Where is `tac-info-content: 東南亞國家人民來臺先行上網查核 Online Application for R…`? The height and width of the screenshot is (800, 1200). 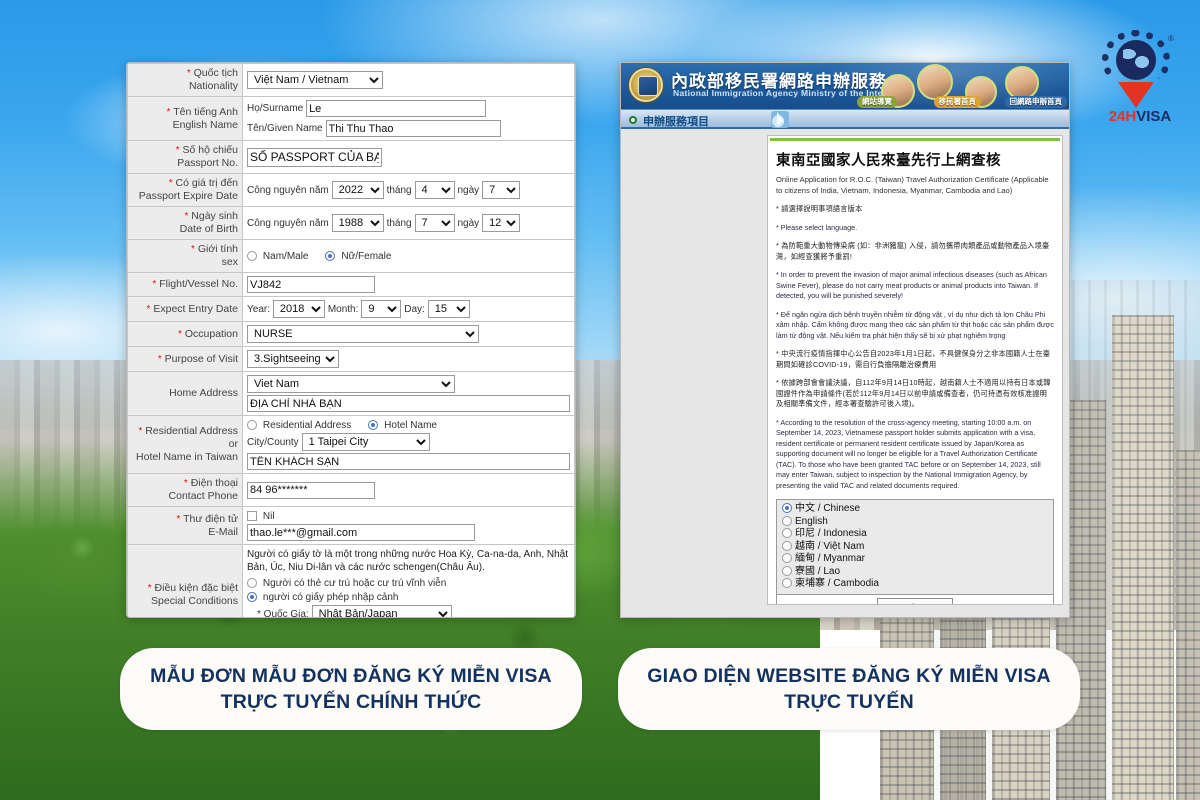
tac-info-content: 東南亞國家人民來臺先行上網查核 Online Application for R… is located at coordinates (915, 372).